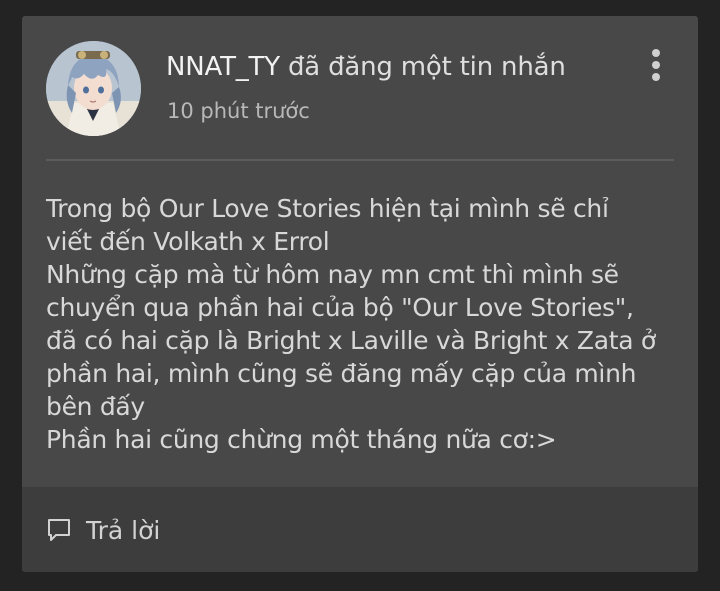 The image size is (720, 591). What do you see at coordinates (123, 530) in the screenshot?
I see `reply-label: Trả lời` at bounding box center [123, 530].